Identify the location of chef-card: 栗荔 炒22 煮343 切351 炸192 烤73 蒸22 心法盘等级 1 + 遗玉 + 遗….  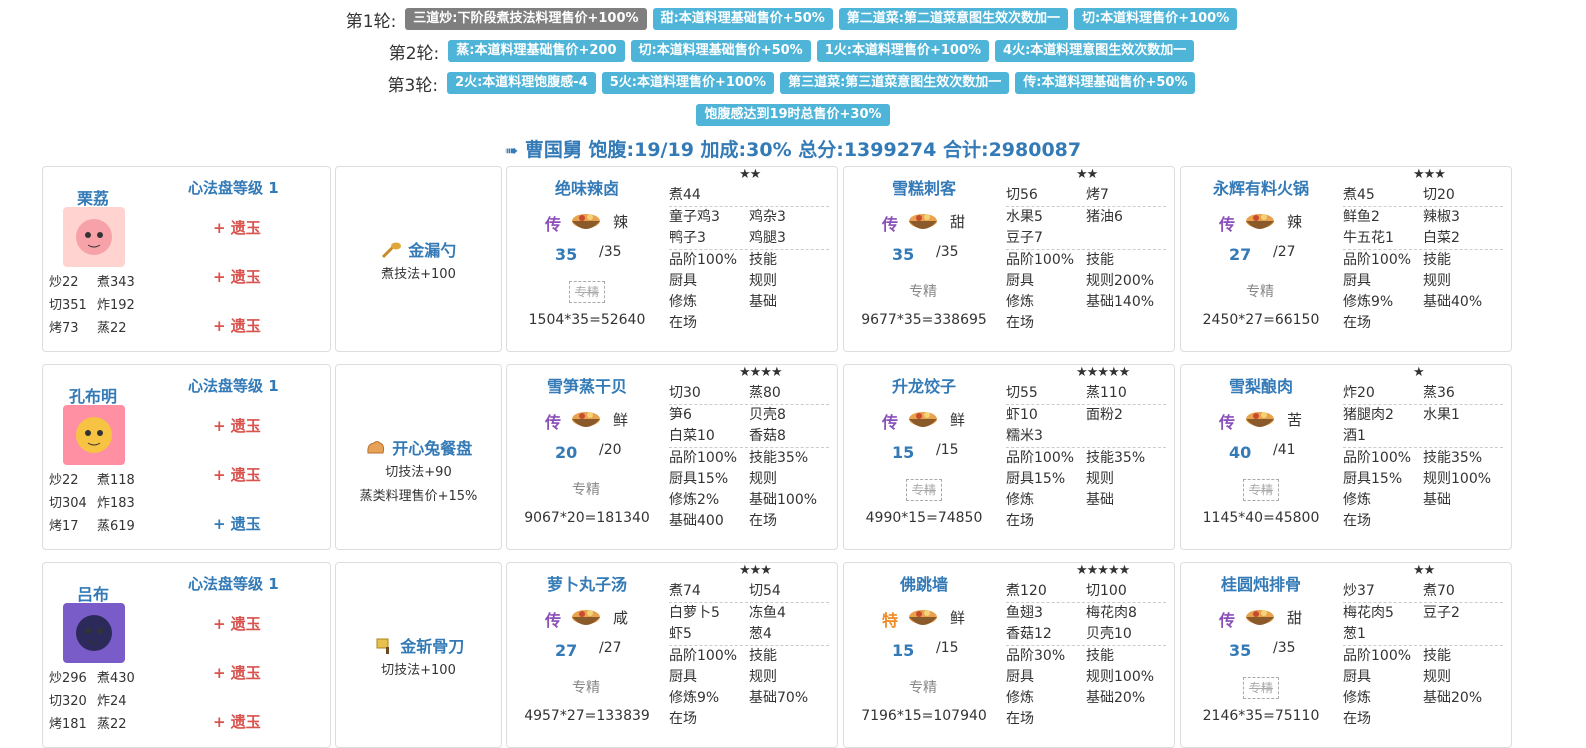
(186, 259).